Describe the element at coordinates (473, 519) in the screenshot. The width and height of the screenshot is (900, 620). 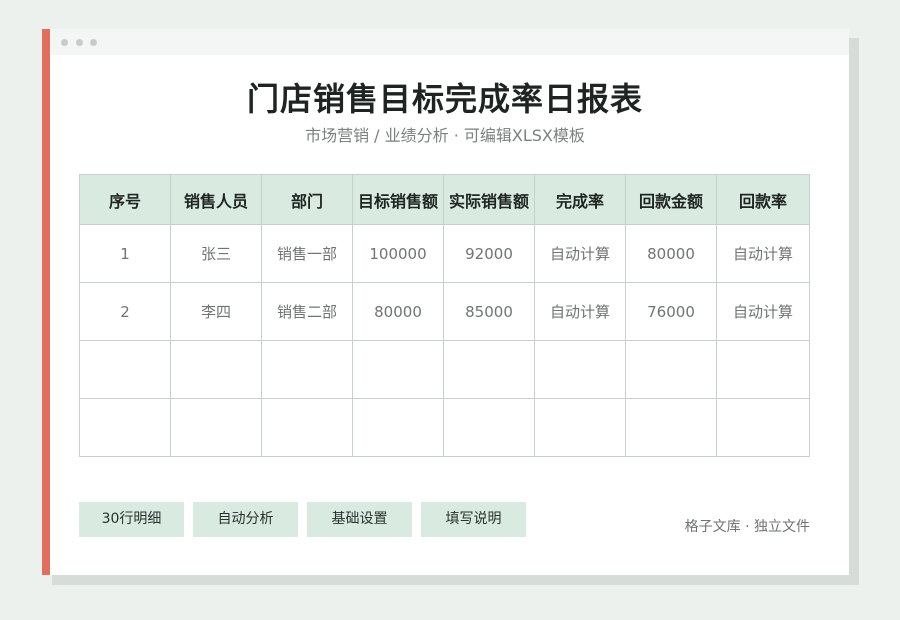
I see `instructions-button: 填写说明` at that location.